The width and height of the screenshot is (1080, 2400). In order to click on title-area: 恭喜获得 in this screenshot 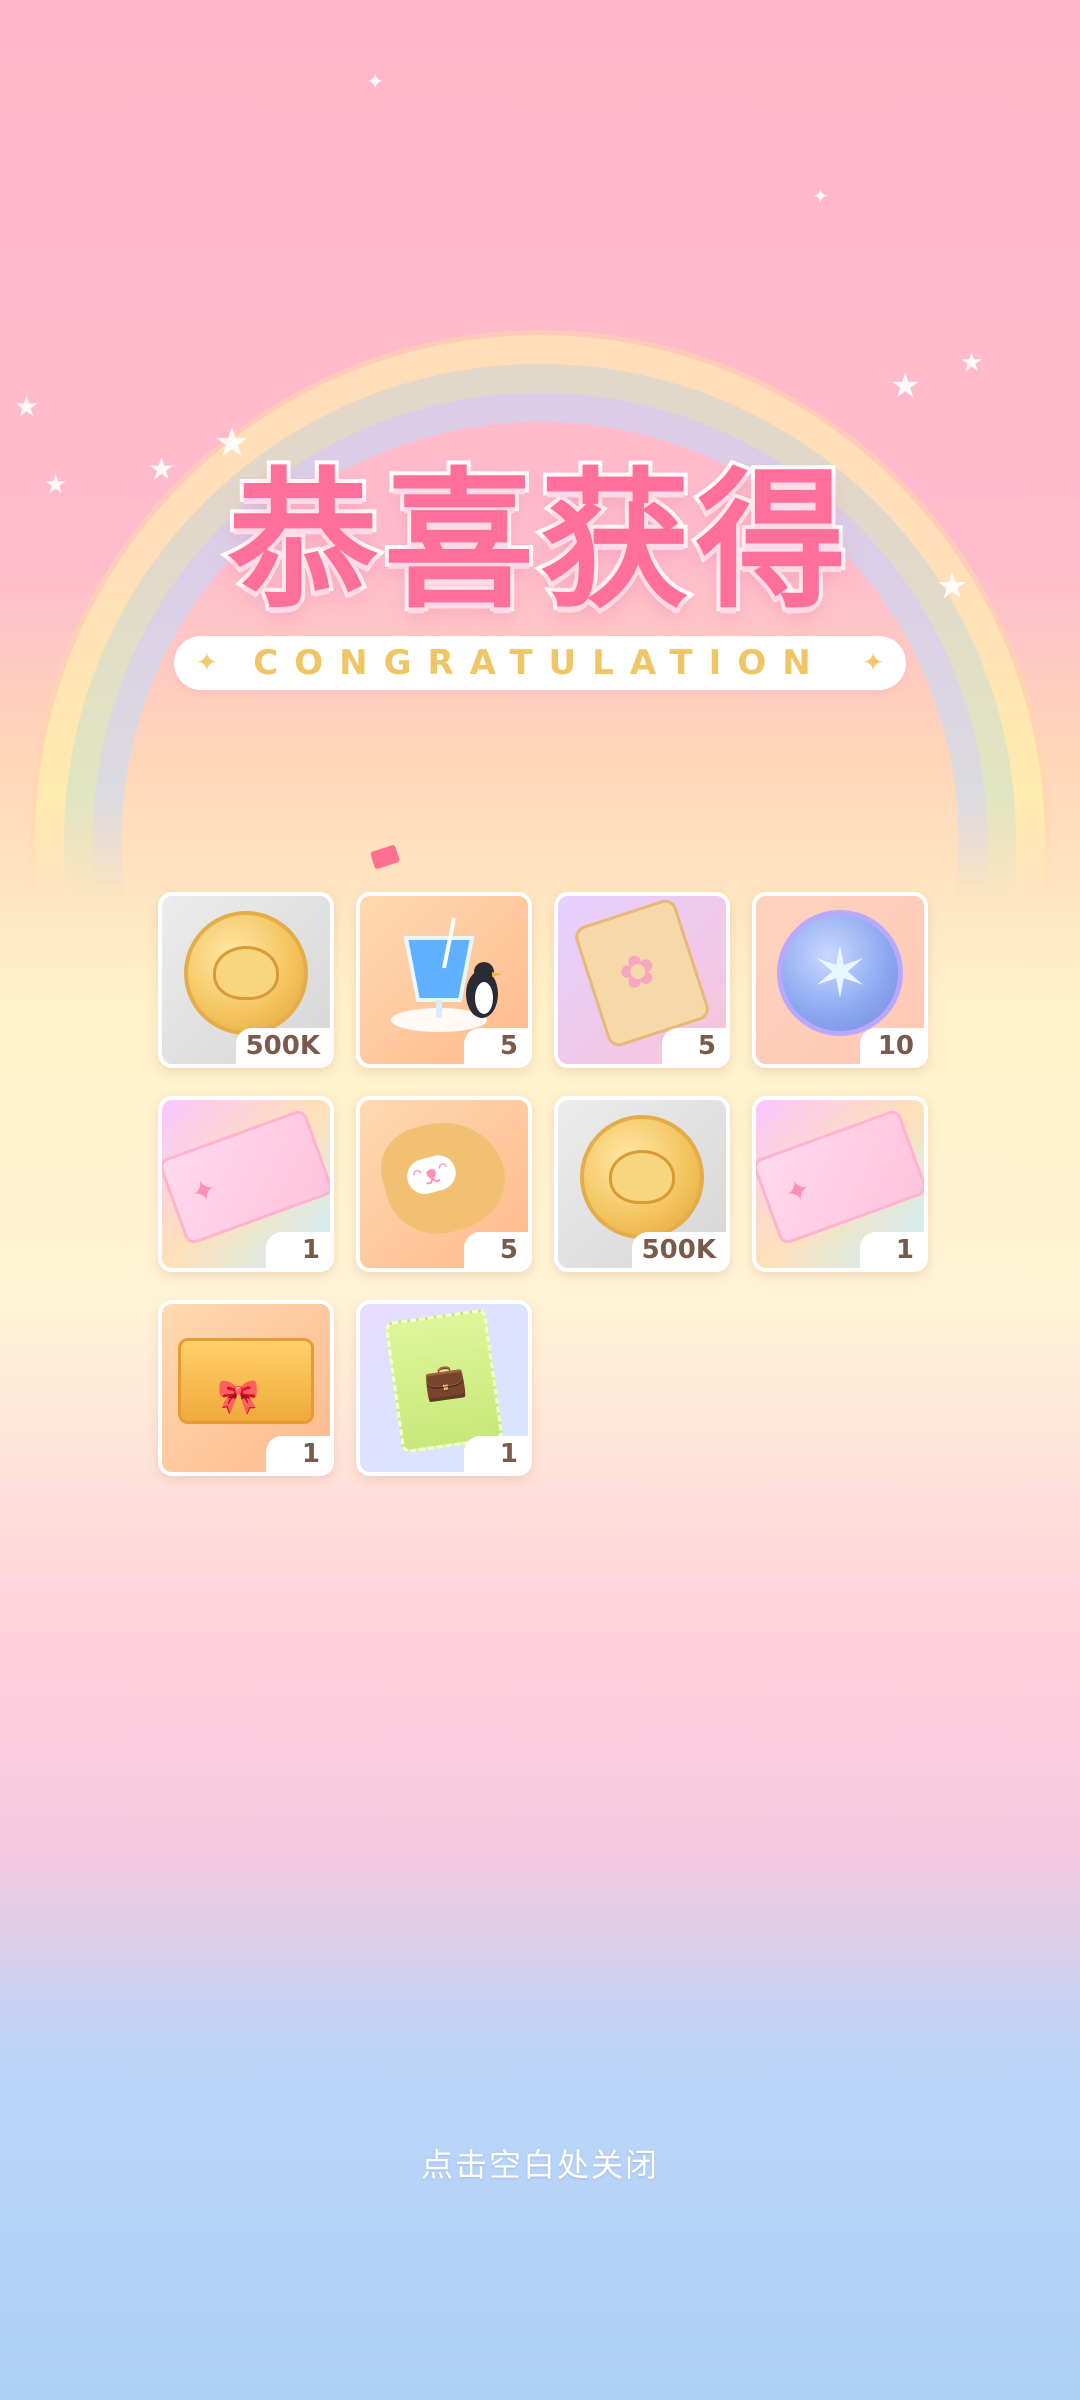, I will do `click(540, 528)`.